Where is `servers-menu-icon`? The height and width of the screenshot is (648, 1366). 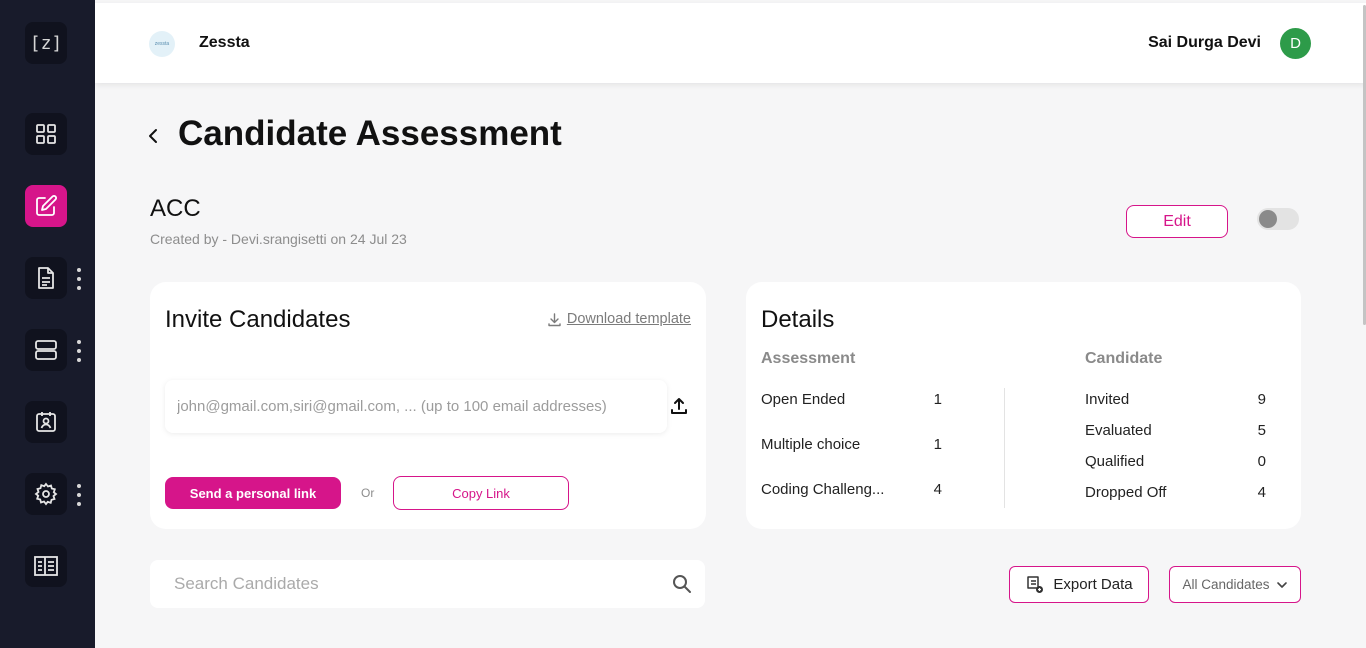 servers-menu-icon is located at coordinates (79, 351).